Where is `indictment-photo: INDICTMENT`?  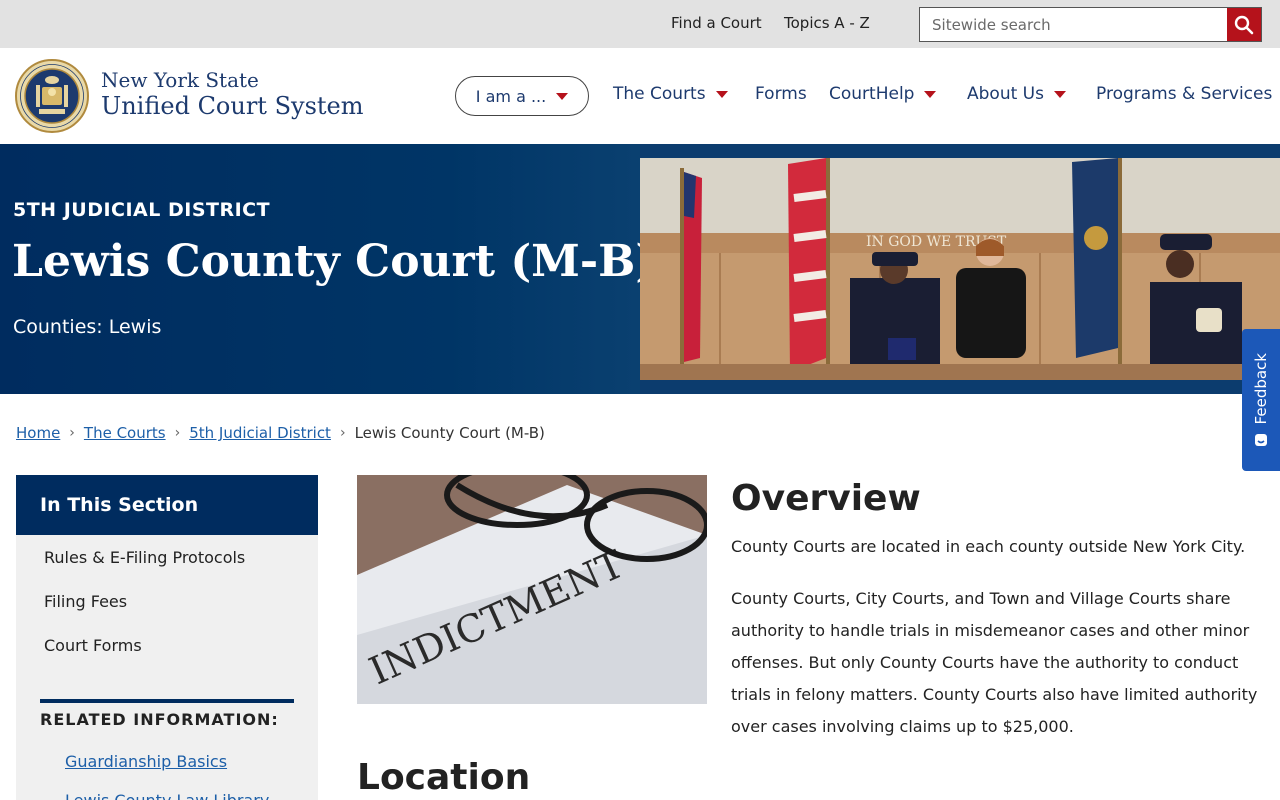 indictment-photo: INDICTMENT is located at coordinates (532, 589).